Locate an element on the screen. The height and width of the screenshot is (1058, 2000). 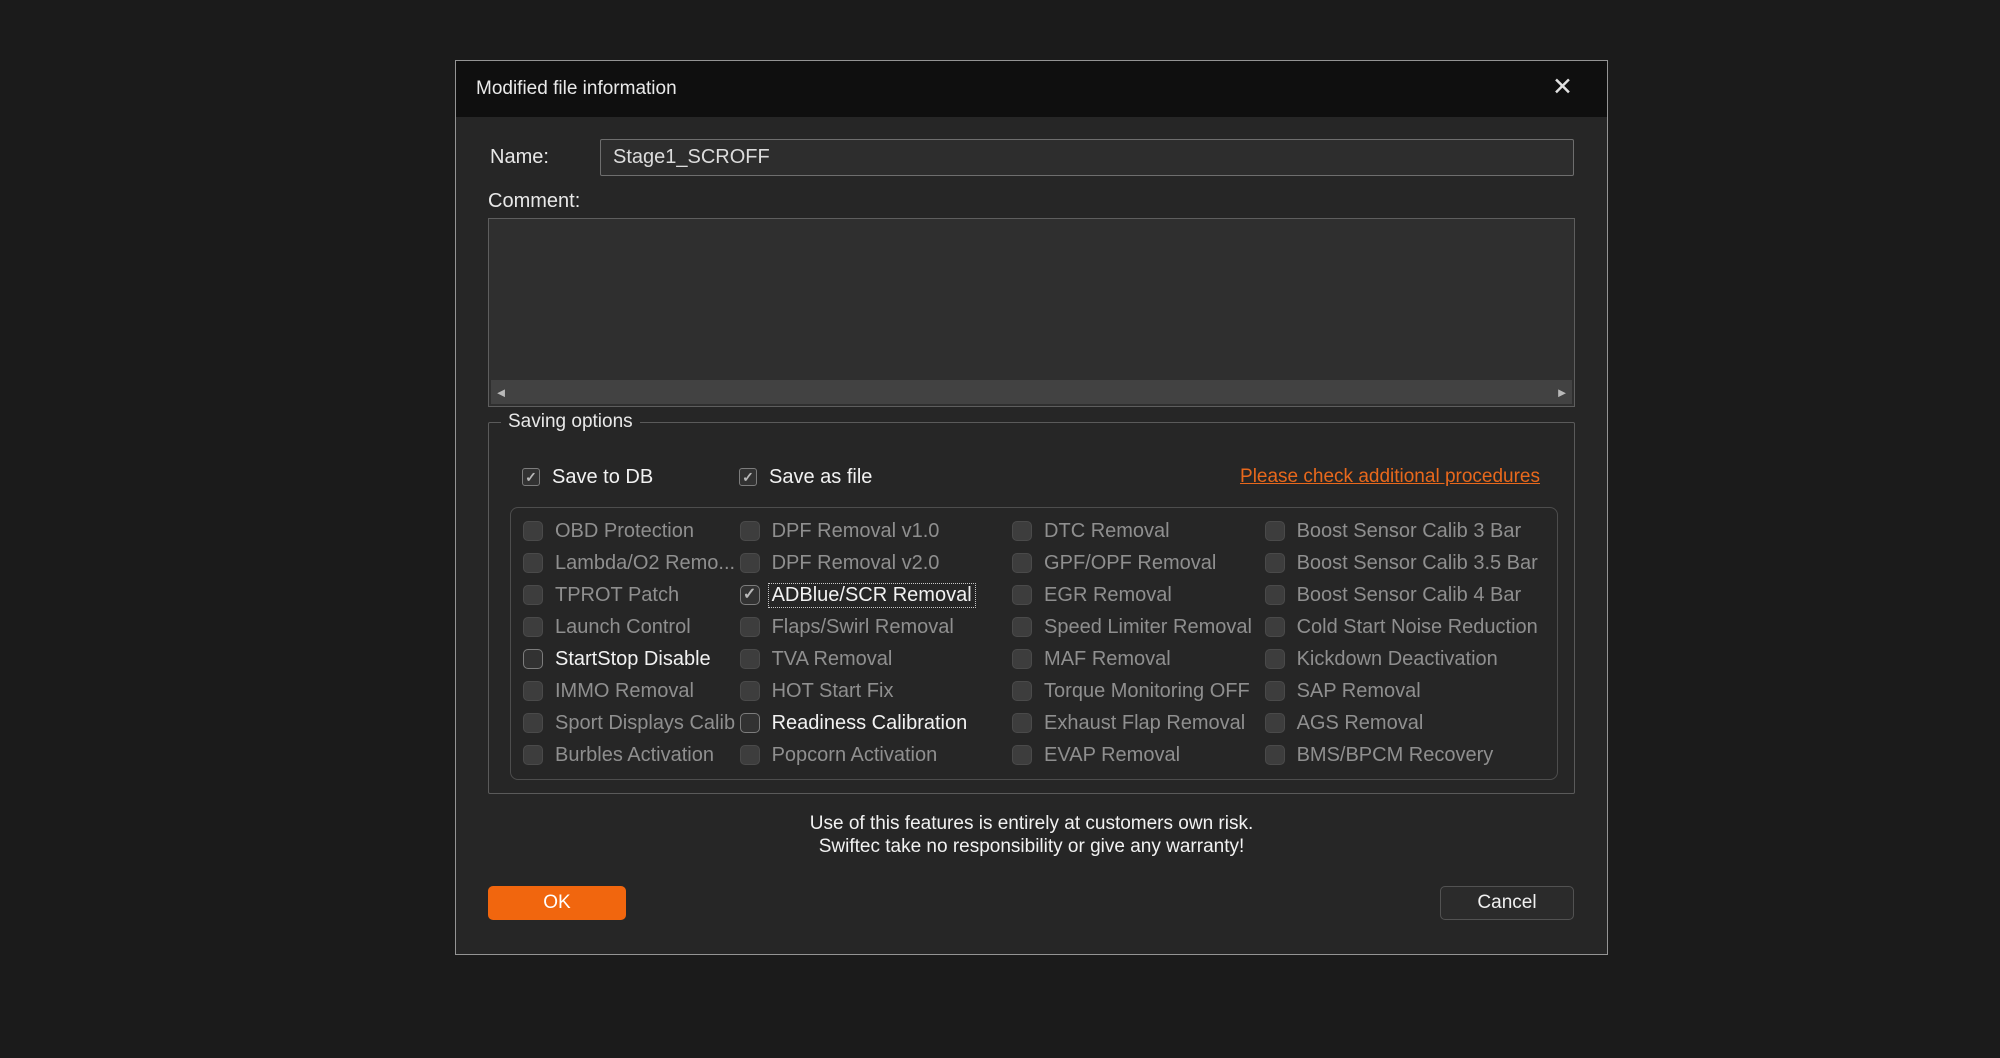
feature-option: ✓ AGS Removal is located at coordinates (1410, 723).